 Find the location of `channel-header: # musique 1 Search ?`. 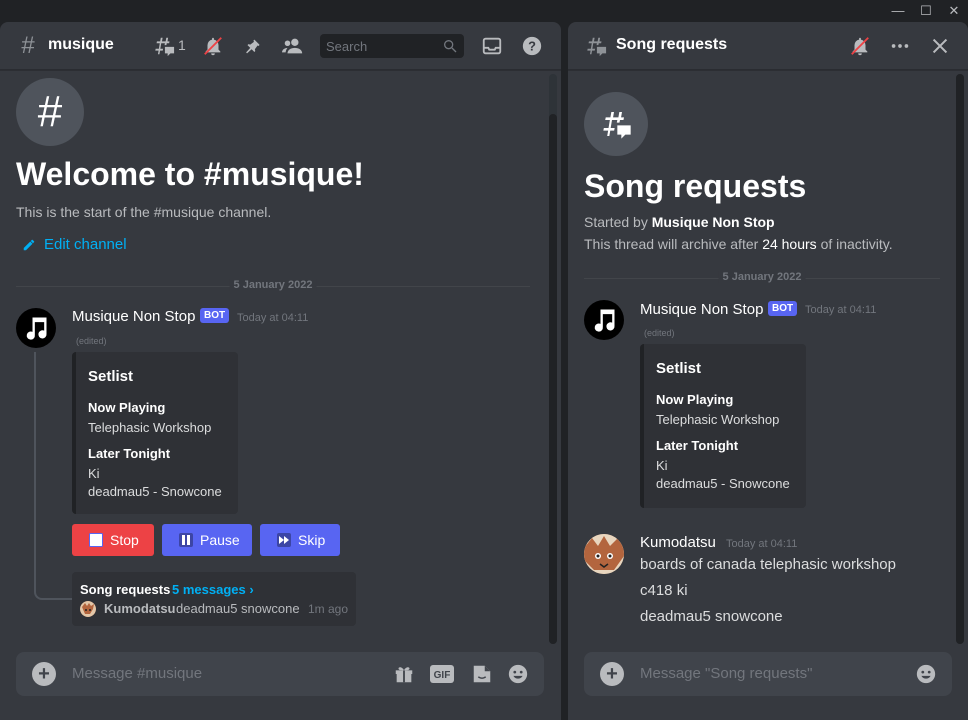

channel-header: # musique 1 Search ? is located at coordinates (280, 46).